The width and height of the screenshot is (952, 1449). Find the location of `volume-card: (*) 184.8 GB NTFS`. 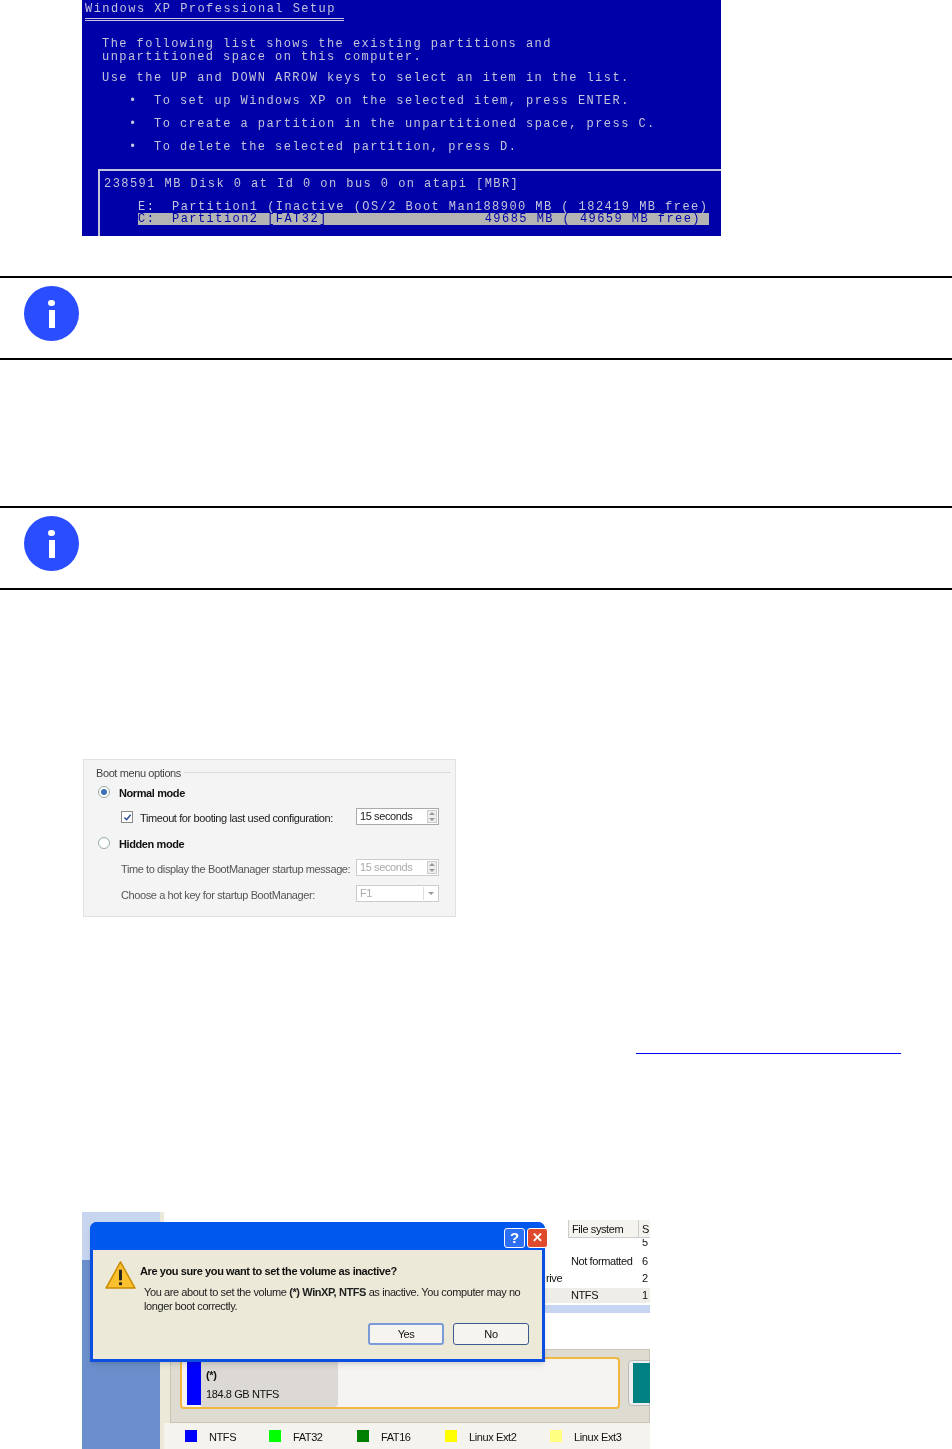

volume-card: (*) 184.8 GB NTFS is located at coordinates (400, 1383).